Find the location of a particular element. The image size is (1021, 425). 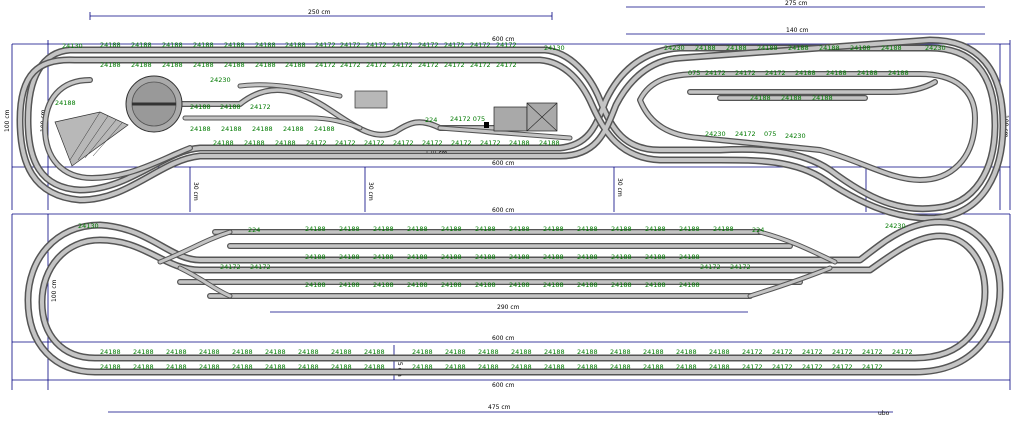

dim-lower-base-width: 475 cm is located at coordinates (499, 407).